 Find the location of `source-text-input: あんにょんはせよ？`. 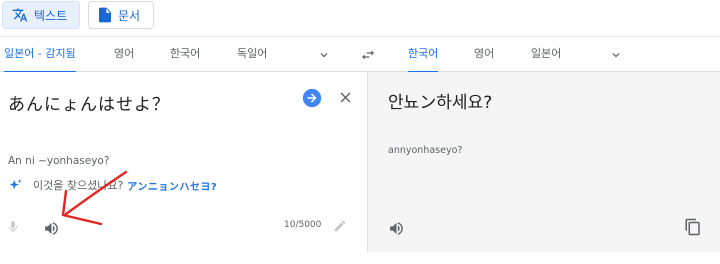

source-text-input: あんにょんはせよ？ is located at coordinates (89, 102).